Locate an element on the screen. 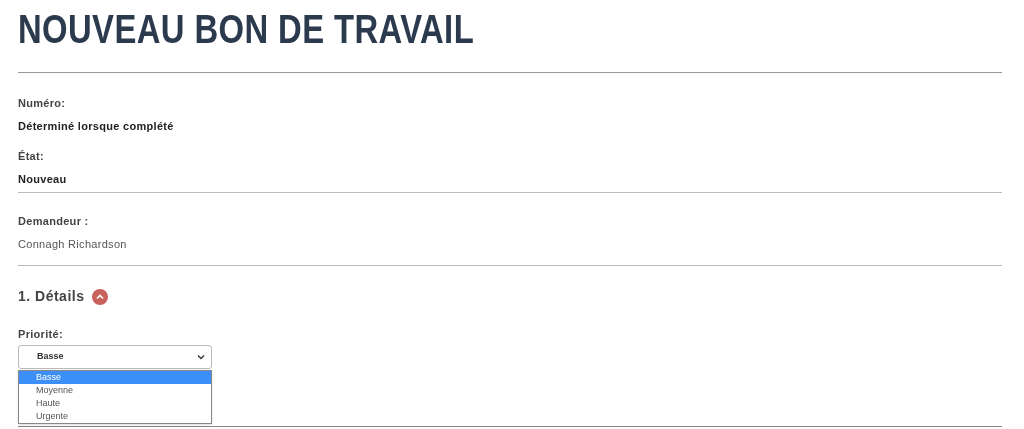 This screenshot has width=1024, height=429. field-value: Nouveau is located at coordinates (43, 179).